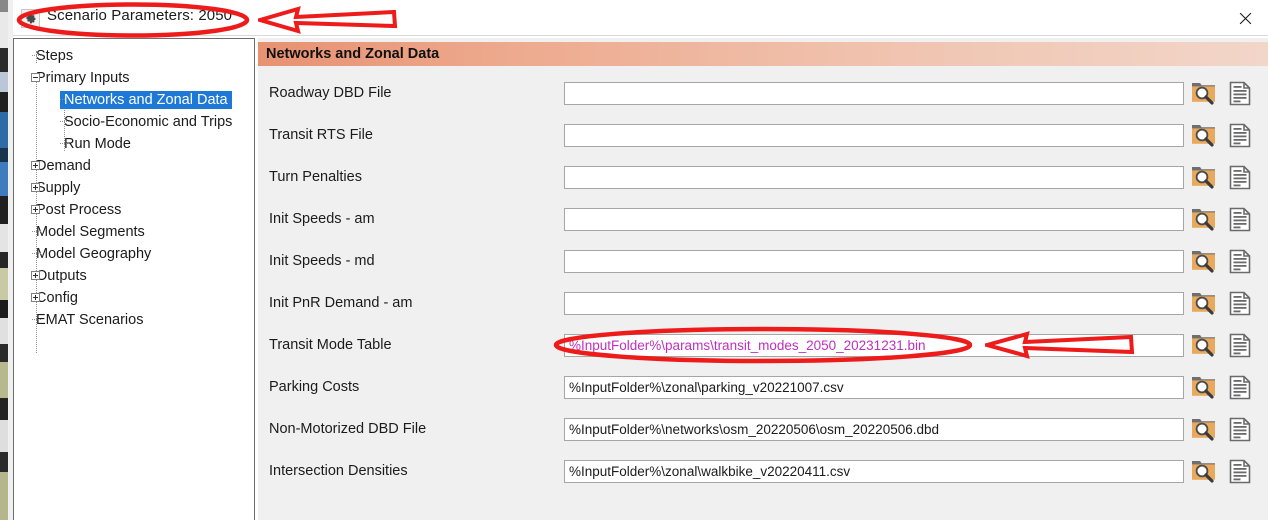 The image size is (1268, 520). I want to click on field-label-transit-rts-file: Transit RTS File, so click(321, 135).